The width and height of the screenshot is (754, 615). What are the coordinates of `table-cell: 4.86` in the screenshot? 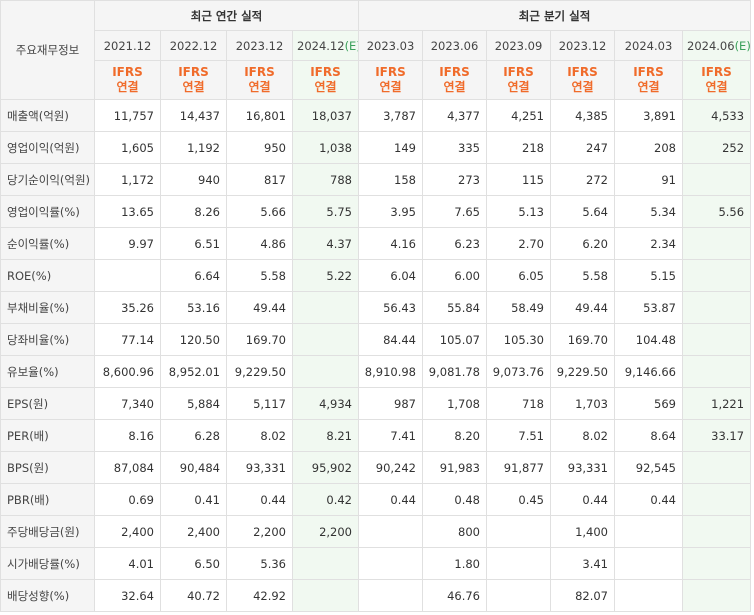 It's located at (259, 243).